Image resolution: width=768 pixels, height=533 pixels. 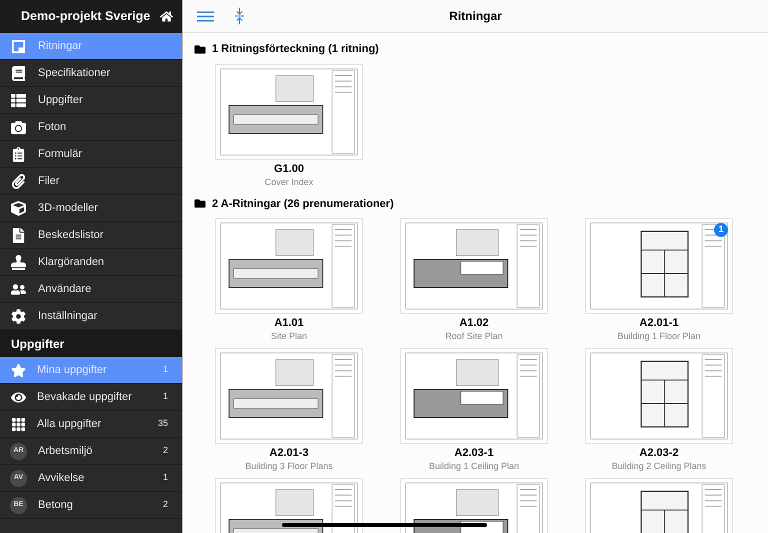 I want to click on eye-icon, so click(x=18, y=397).